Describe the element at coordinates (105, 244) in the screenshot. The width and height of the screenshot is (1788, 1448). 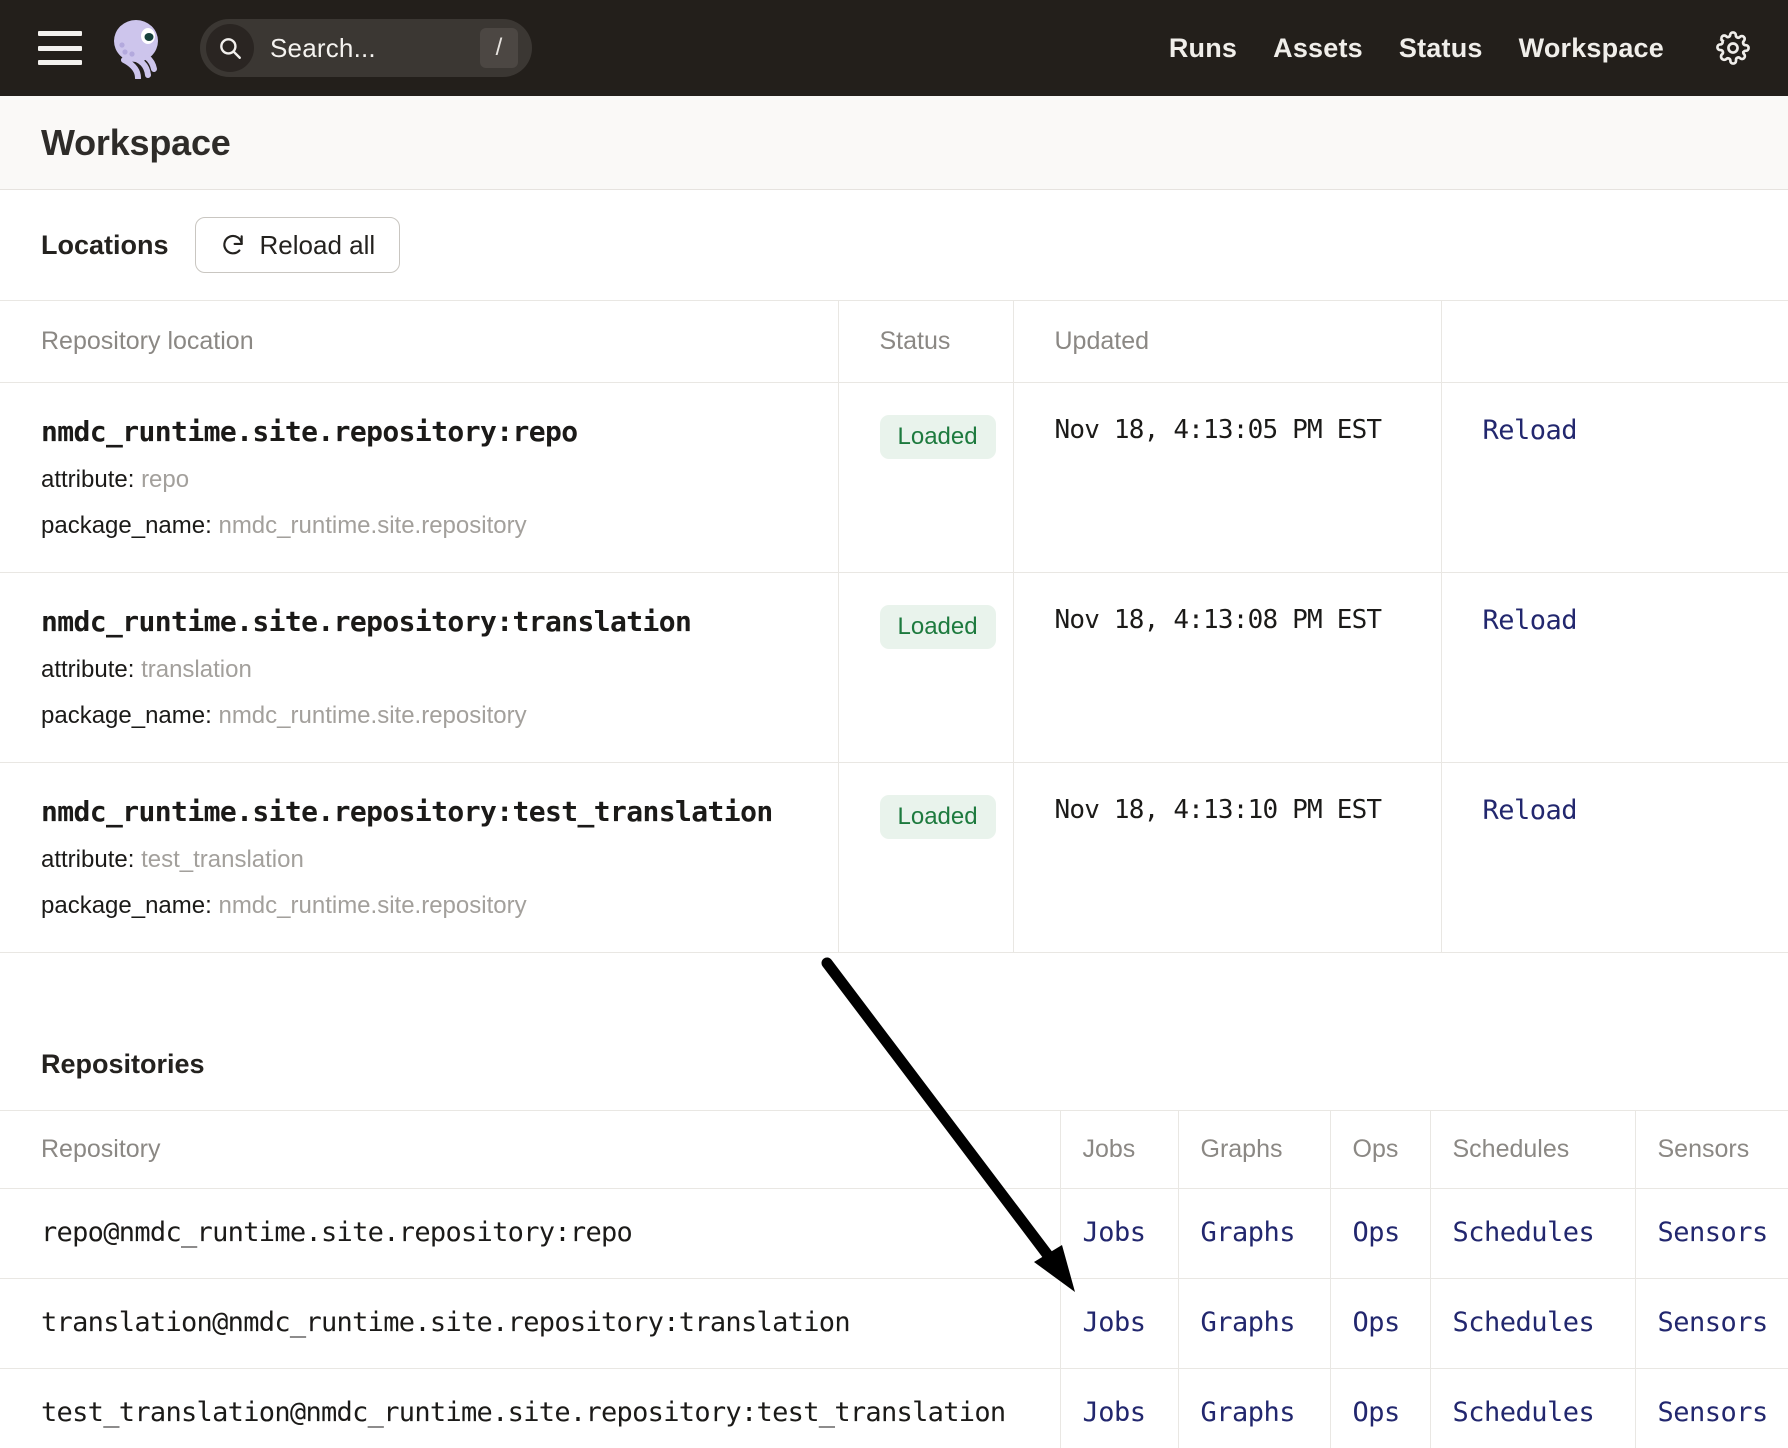
I see `locations-label: Locations` at that location.